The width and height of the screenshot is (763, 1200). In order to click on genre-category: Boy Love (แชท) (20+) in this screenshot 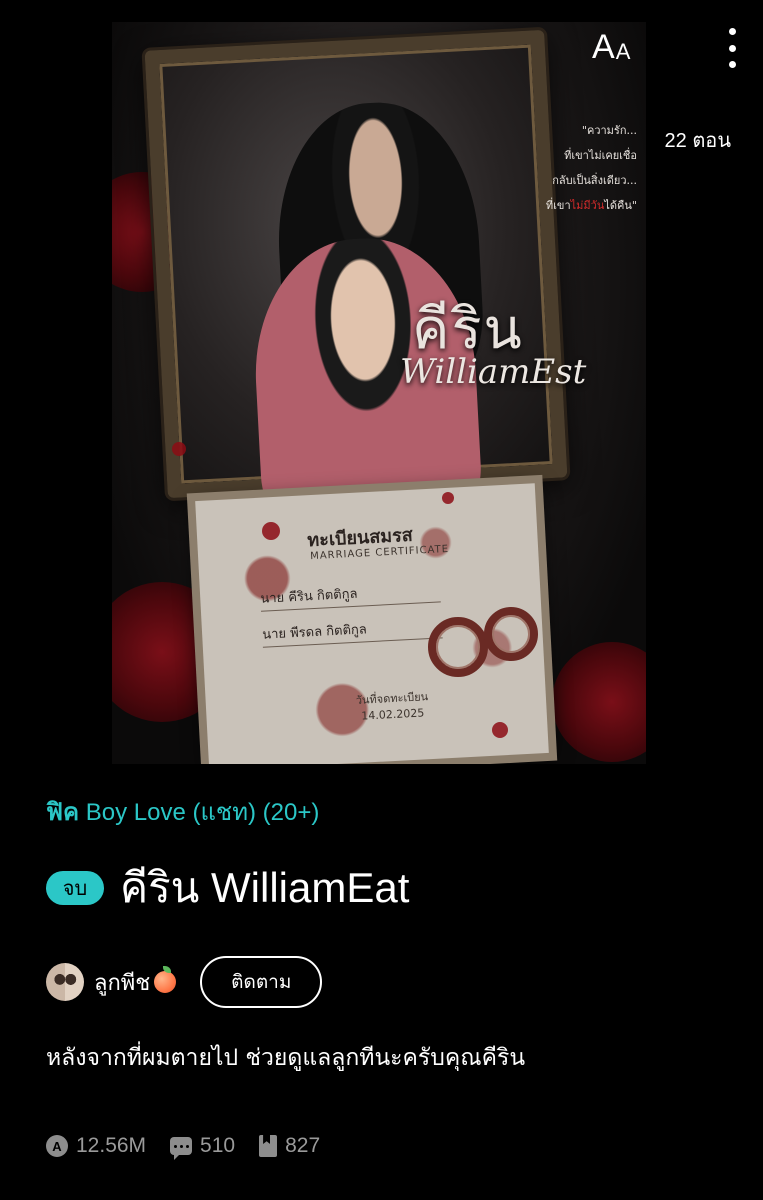, I will do `click(202, 812)`.